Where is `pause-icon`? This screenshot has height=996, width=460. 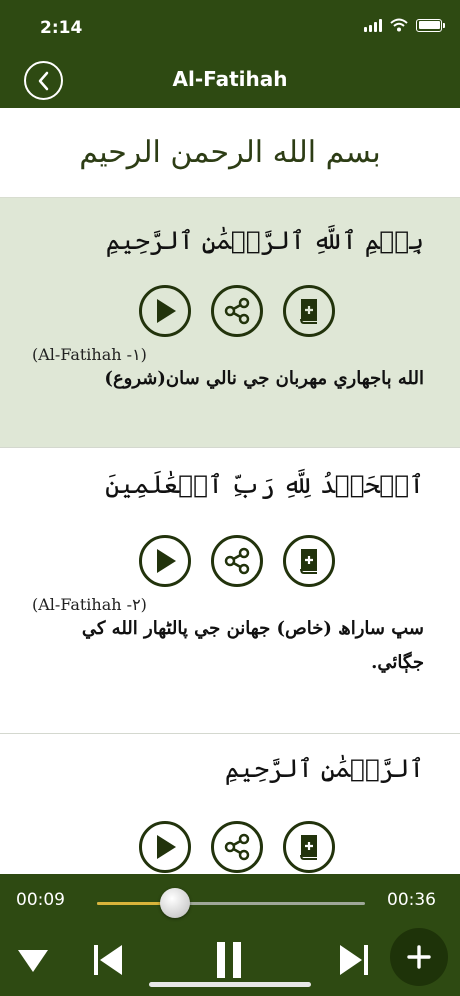
pause-icon is located at coordinates (229, 960).